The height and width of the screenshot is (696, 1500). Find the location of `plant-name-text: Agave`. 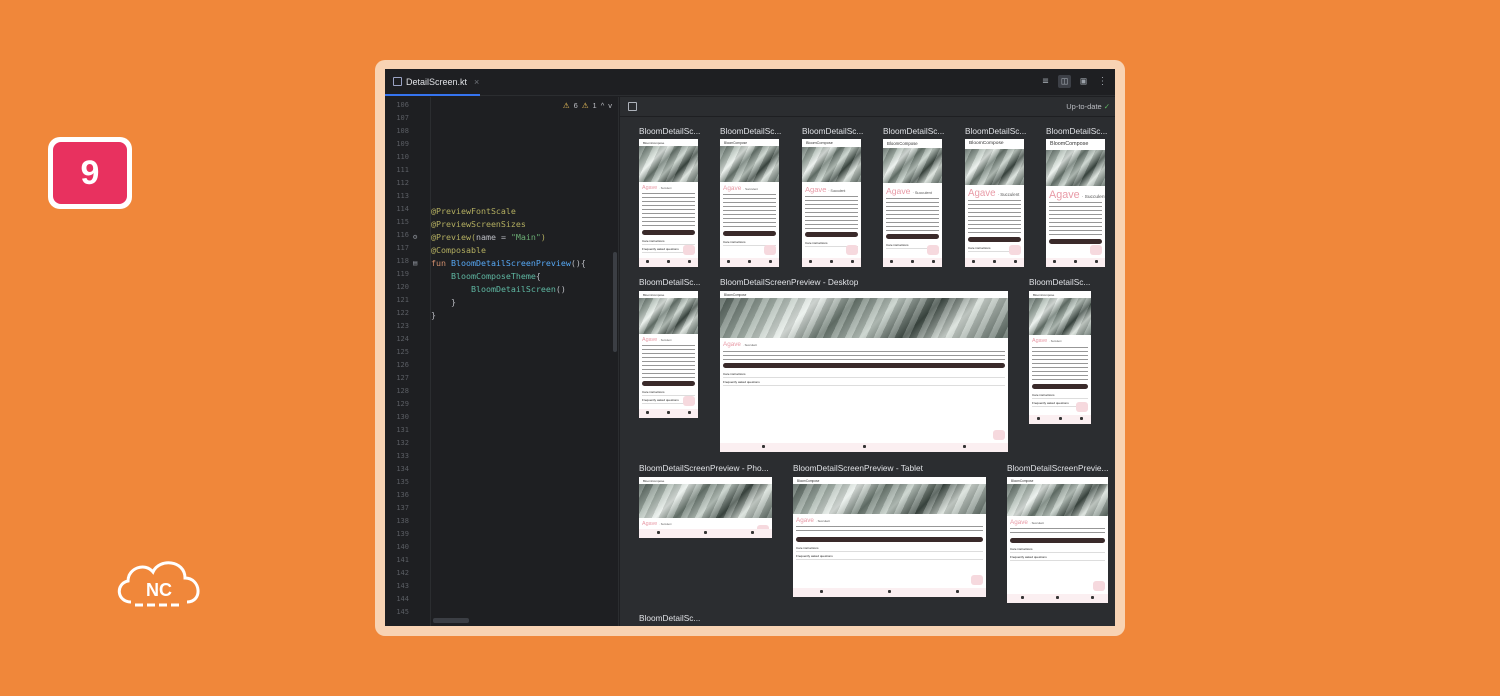

plant-name-text: Agave is located at coordinates (982, 193).